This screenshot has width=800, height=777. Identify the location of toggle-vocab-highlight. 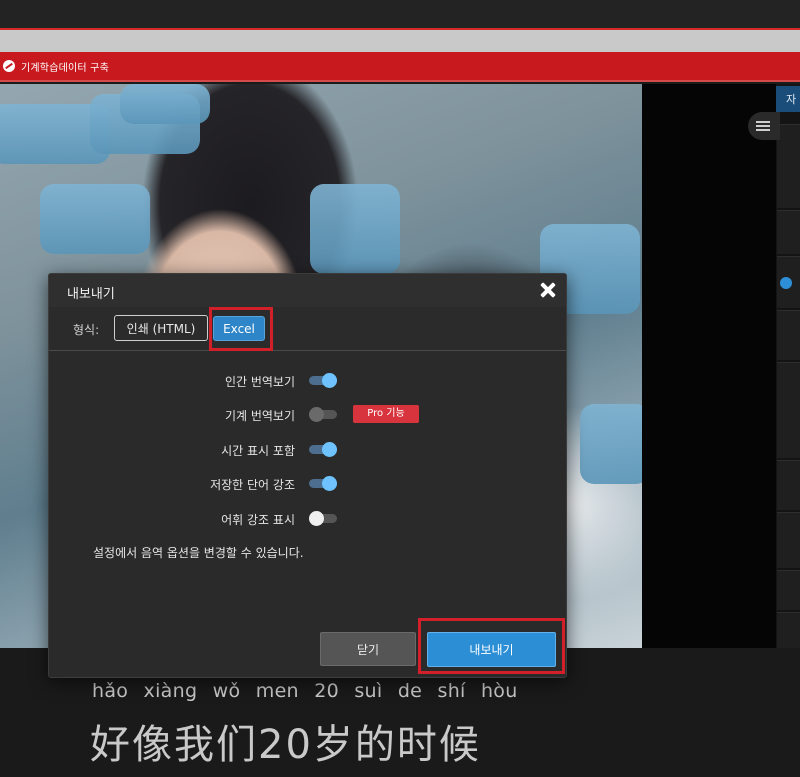
(324, 518).